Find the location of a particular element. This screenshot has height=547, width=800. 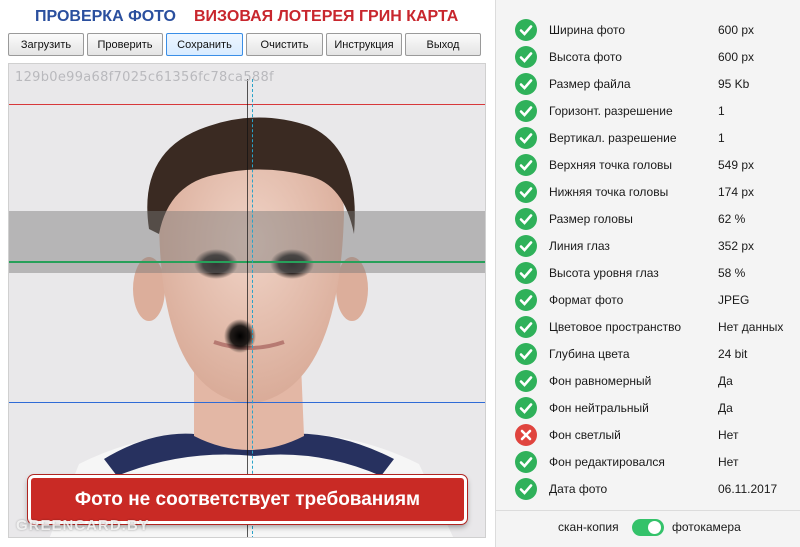

check-label: Цветовое пространство is located at coordinates (615, 326).